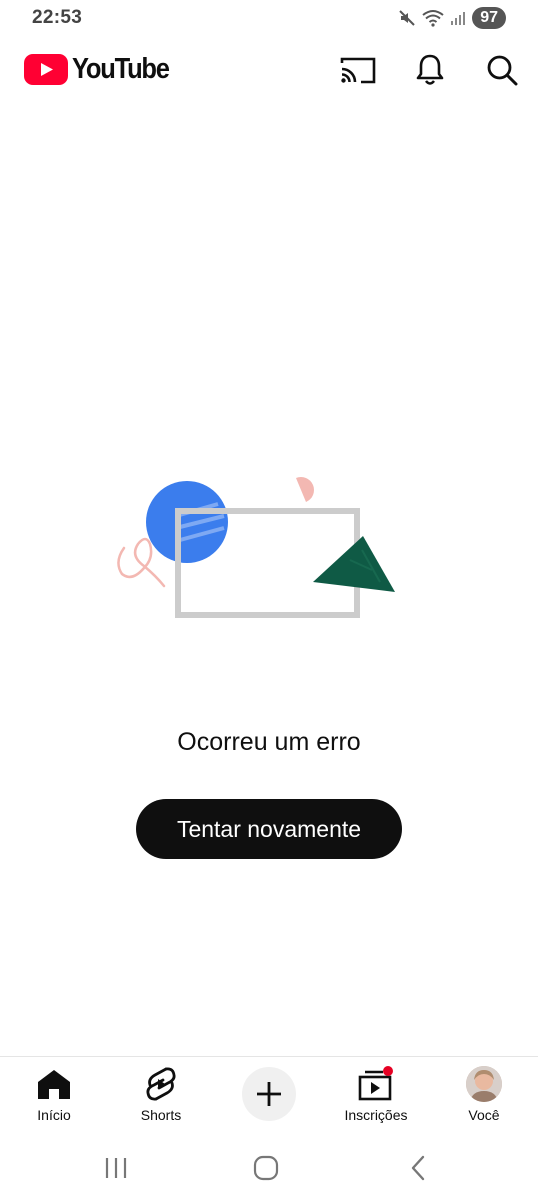 This screenshot has height=1200, width=538. Describe the element at coordinates (54, 1084) in the screenshot. I see `home-icon` at that location.